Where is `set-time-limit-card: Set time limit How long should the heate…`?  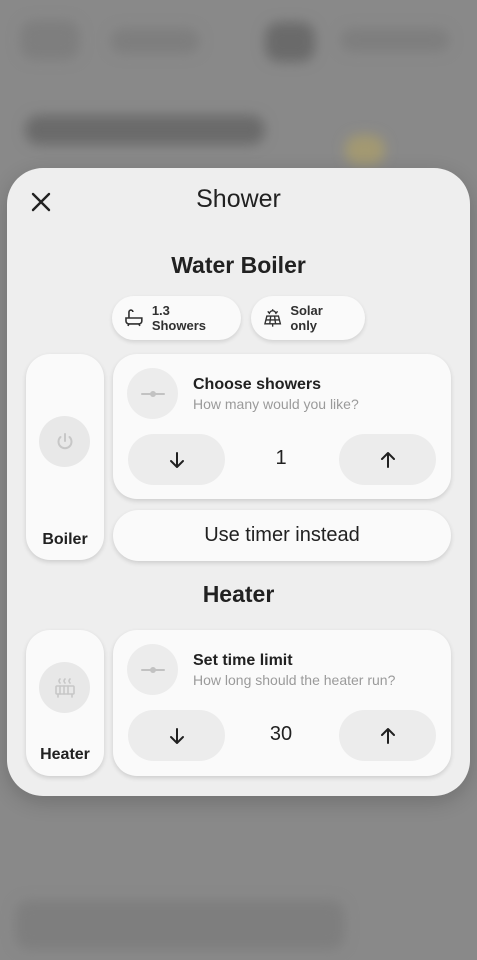 set-time-limit-card: Set time limit How long should the heate… is located at coordinates (282, 703).